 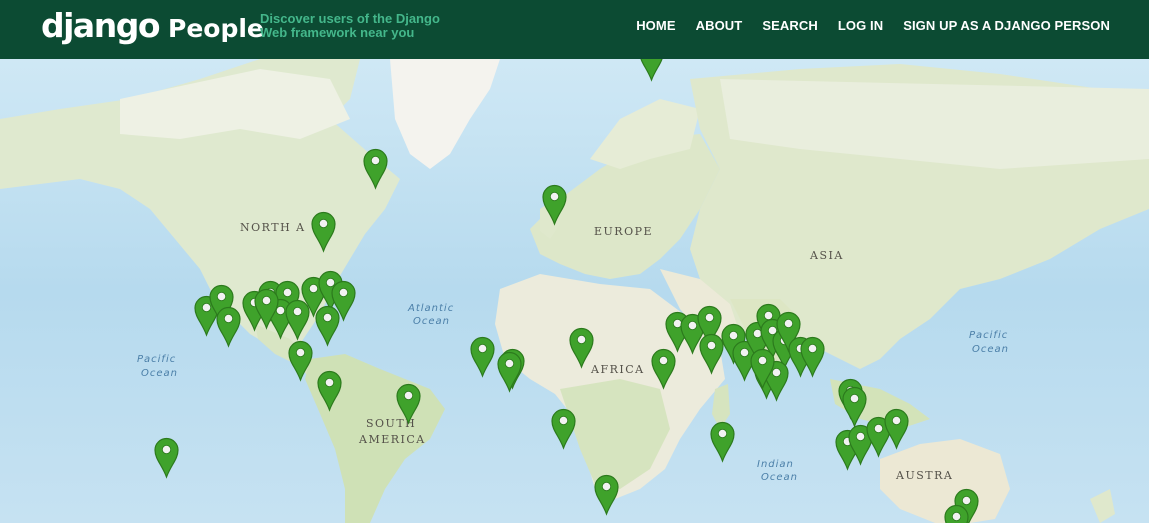 What do you see at coordinates (989, 335) in the screenshot?
I see `label-pacific-east-1: Pacific` at bounding box center [989, 335].